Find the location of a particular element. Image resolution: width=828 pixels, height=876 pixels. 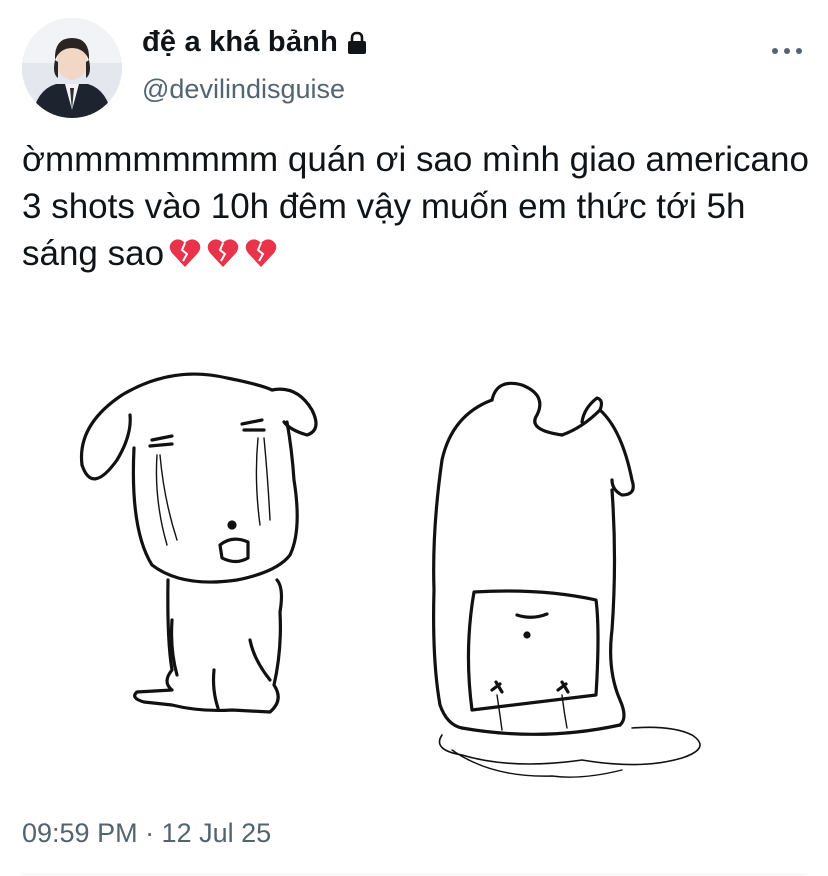

author-name-row: đệ a khá bảnh is located at coordinates (255, 42).